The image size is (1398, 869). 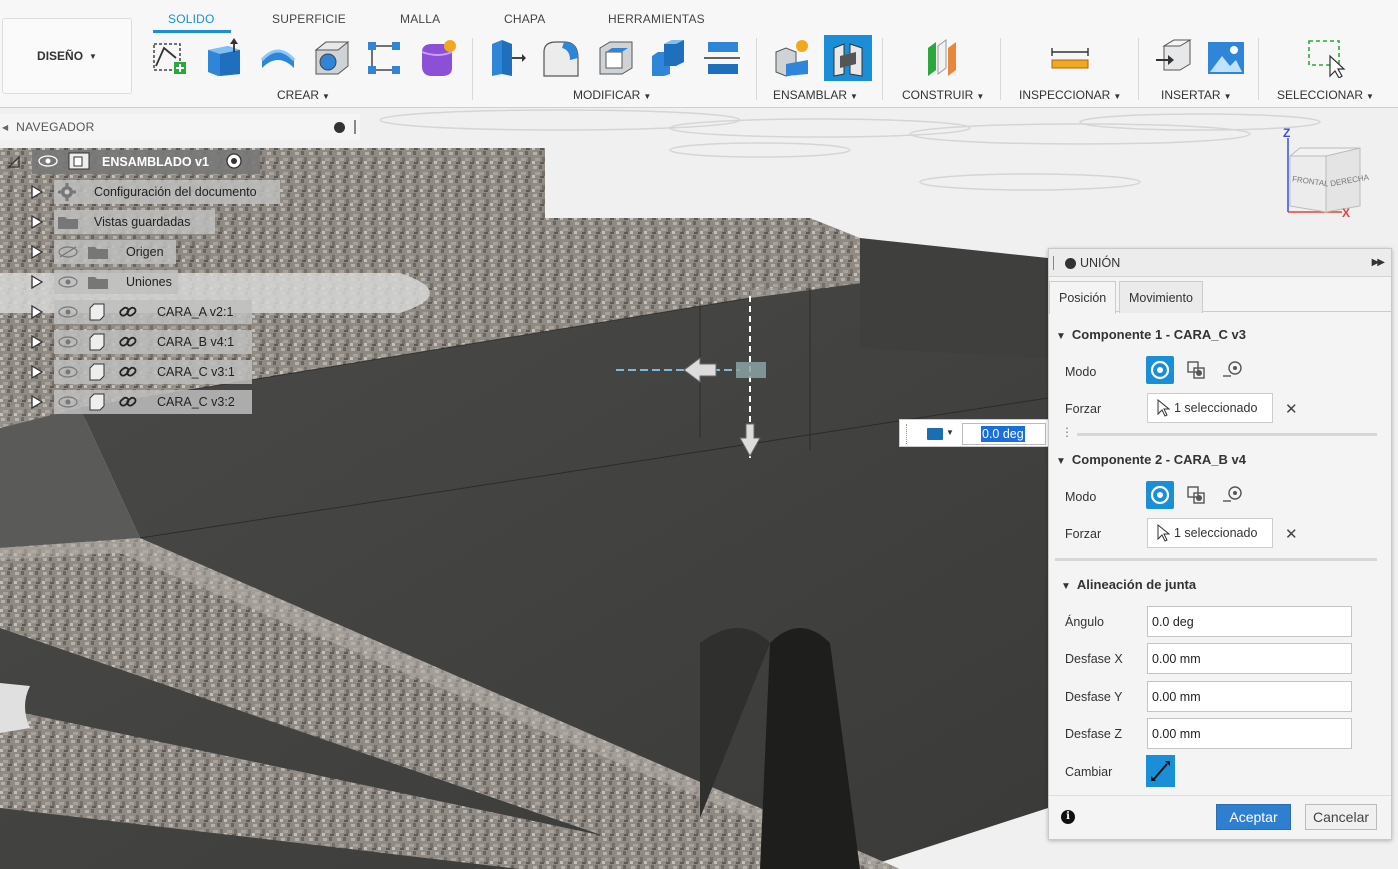 I want to click on group-ensamblar: ENSAMBLAR ▼, so click(x=815, y=95).